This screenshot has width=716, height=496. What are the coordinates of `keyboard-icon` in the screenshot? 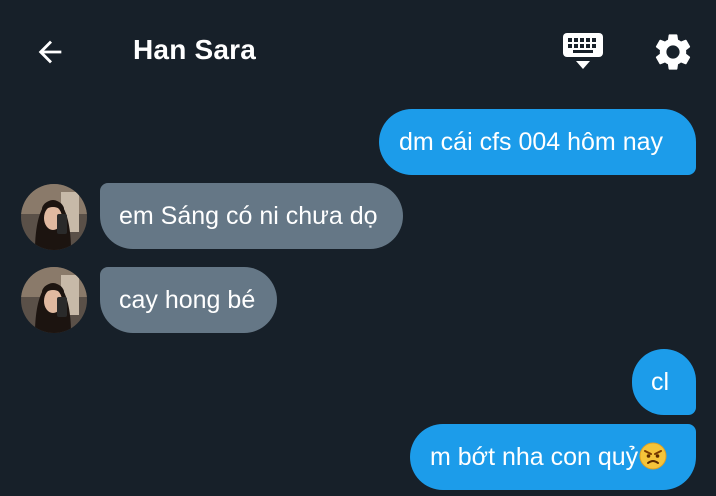 It's located at (583, 51).